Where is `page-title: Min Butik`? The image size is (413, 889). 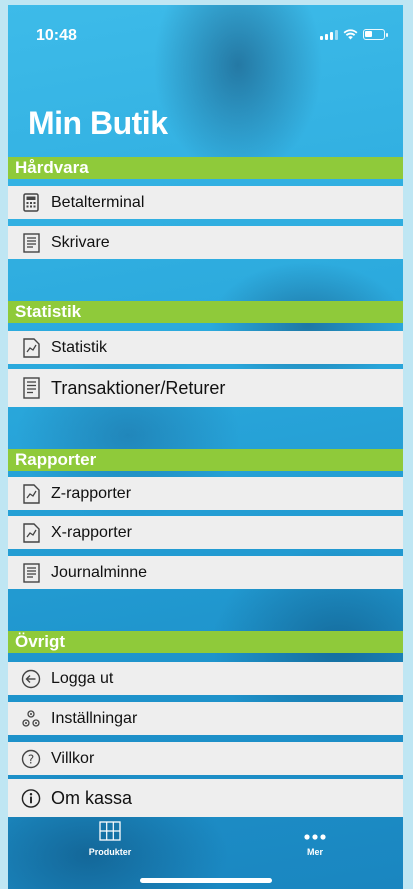 page-title: Min Butik is located at coordinates (98, 123).